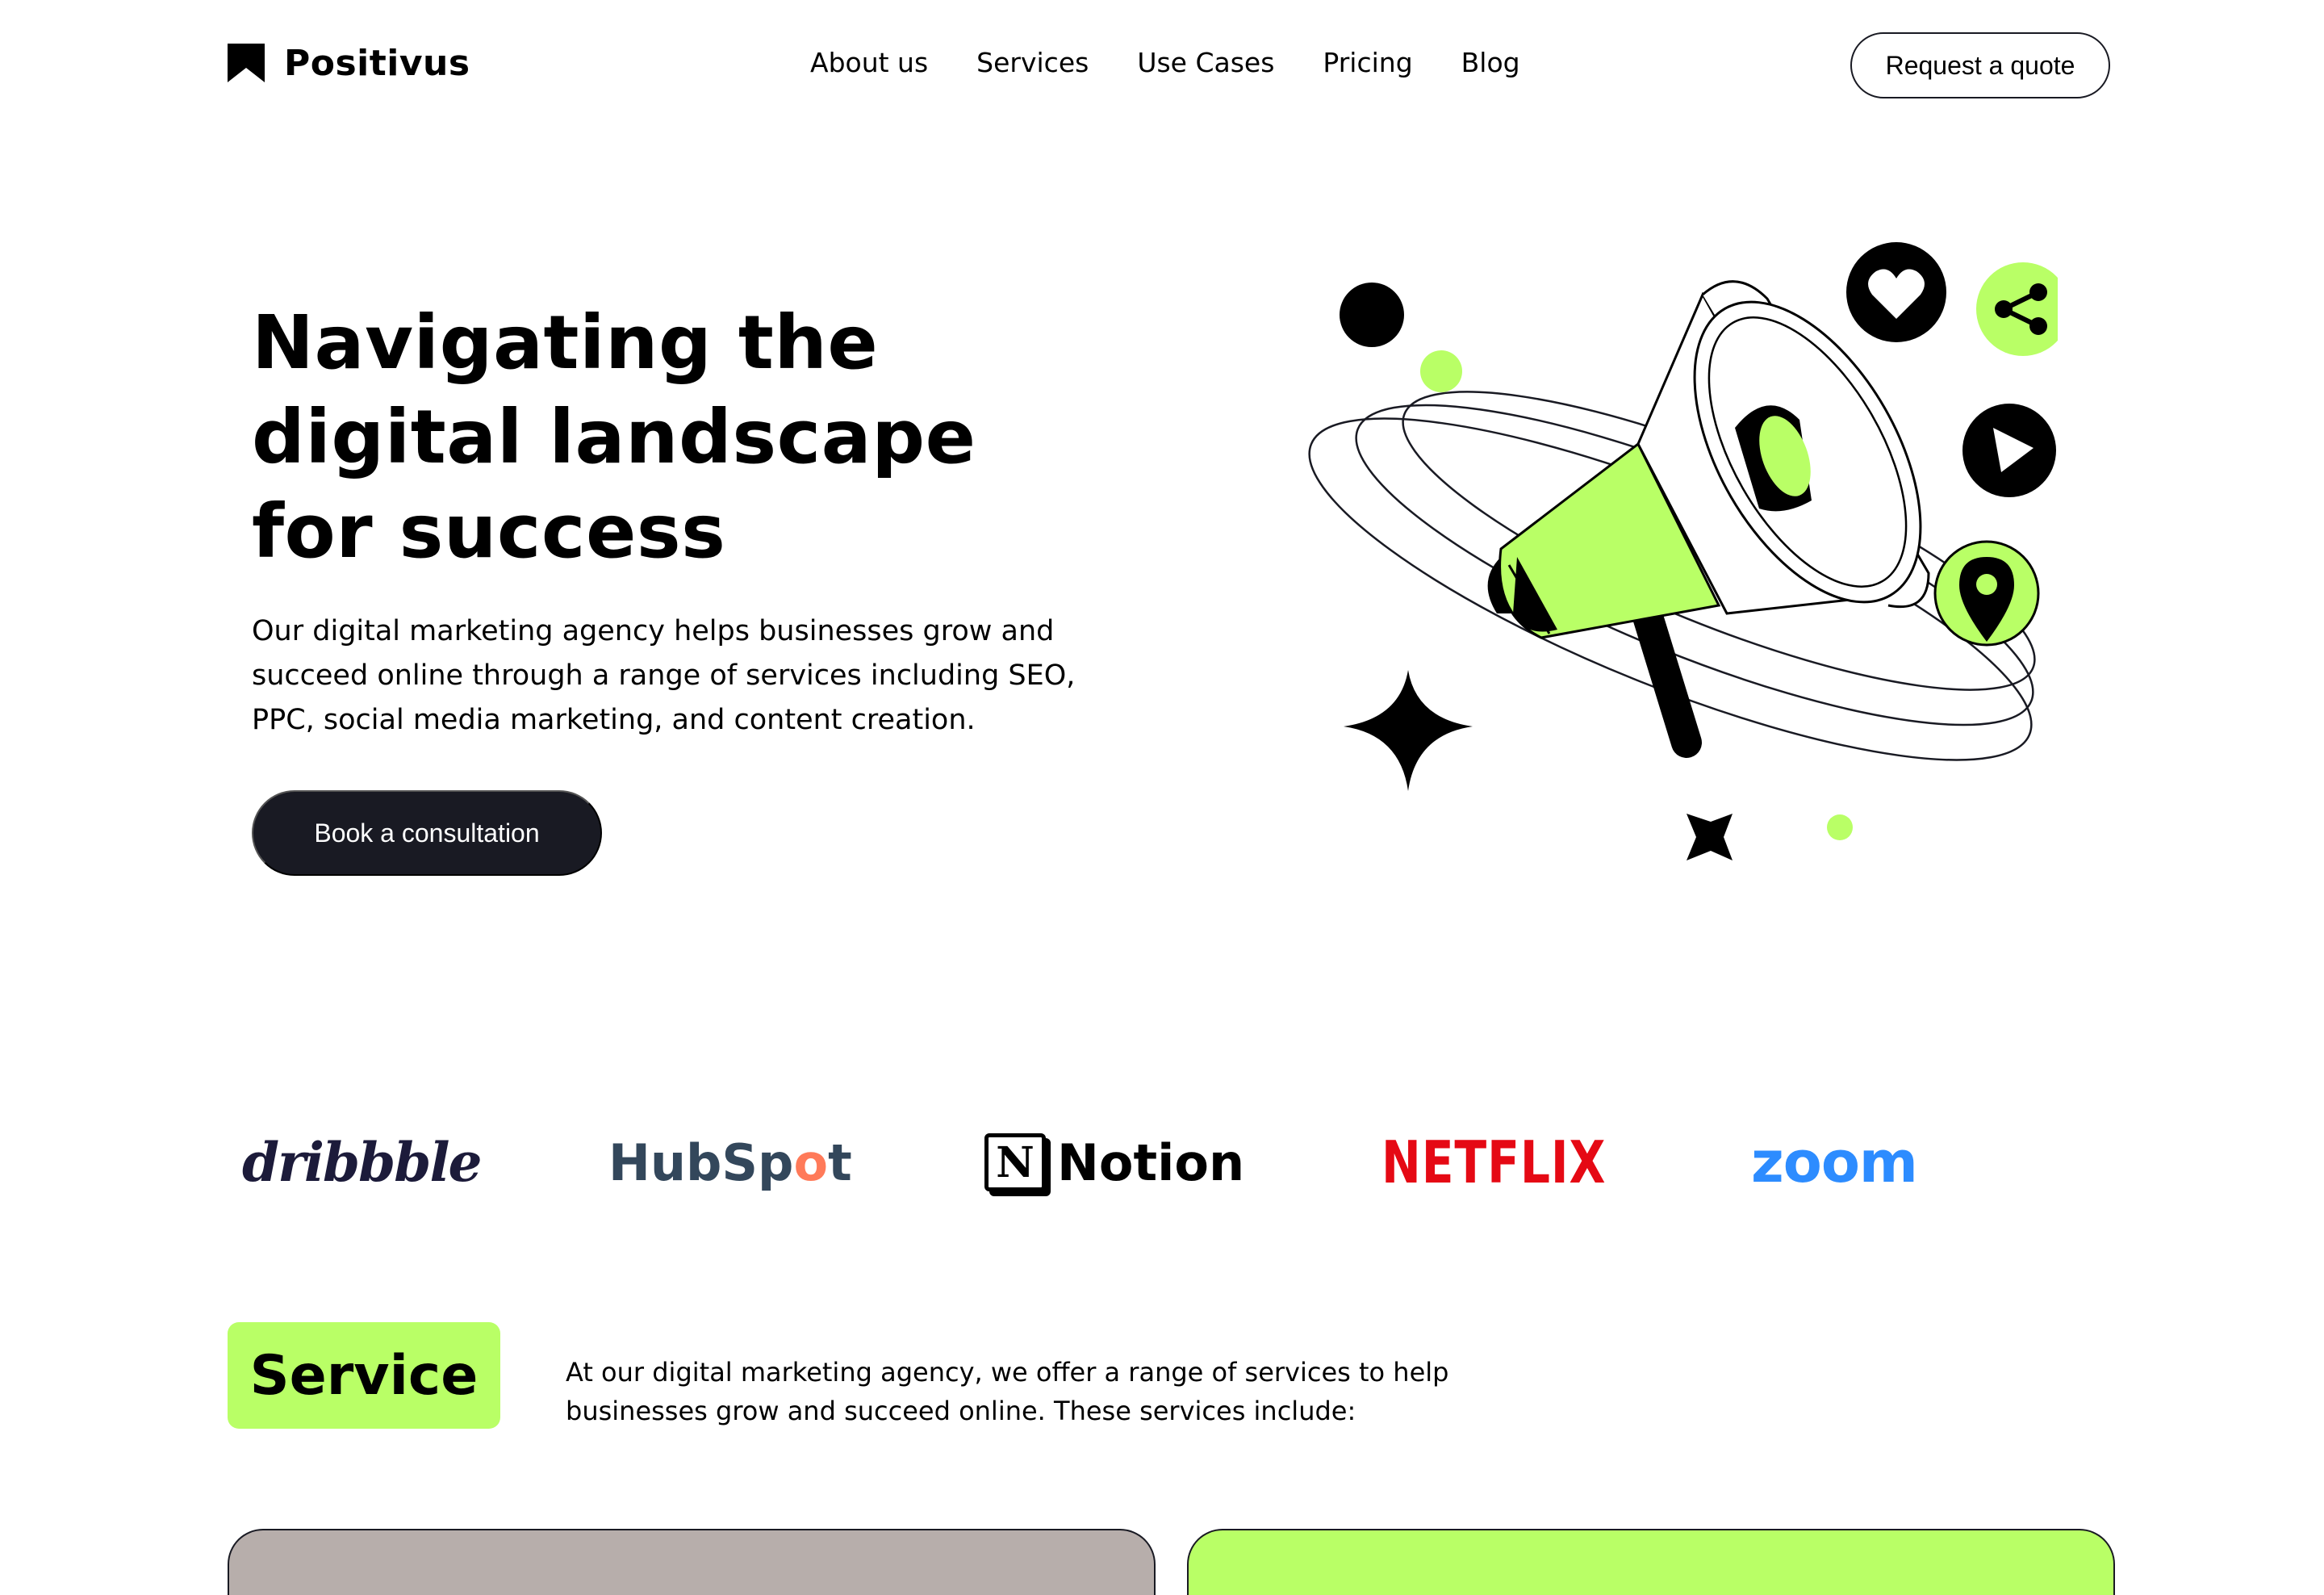 This screenshot has height=1595, width=2324. Describe the element at coordinates (1205, 63) in the screenshot. I see `nav-use-cases: Use Cases` at that location.